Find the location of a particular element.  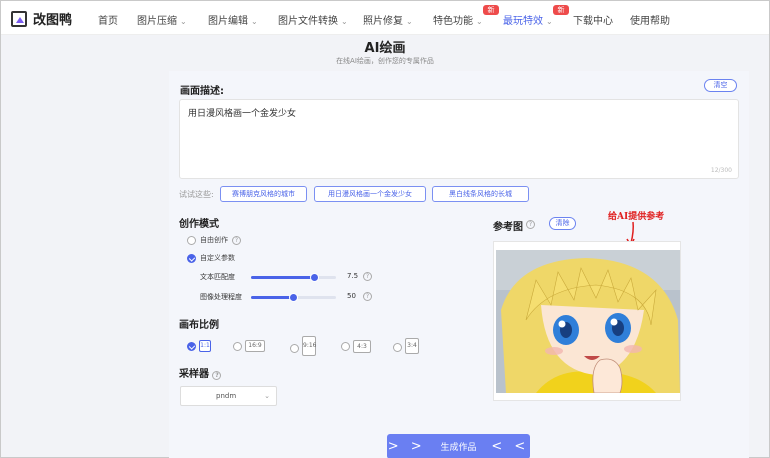

nav-help: 使用帮助 is located at coordinates (650, 19).